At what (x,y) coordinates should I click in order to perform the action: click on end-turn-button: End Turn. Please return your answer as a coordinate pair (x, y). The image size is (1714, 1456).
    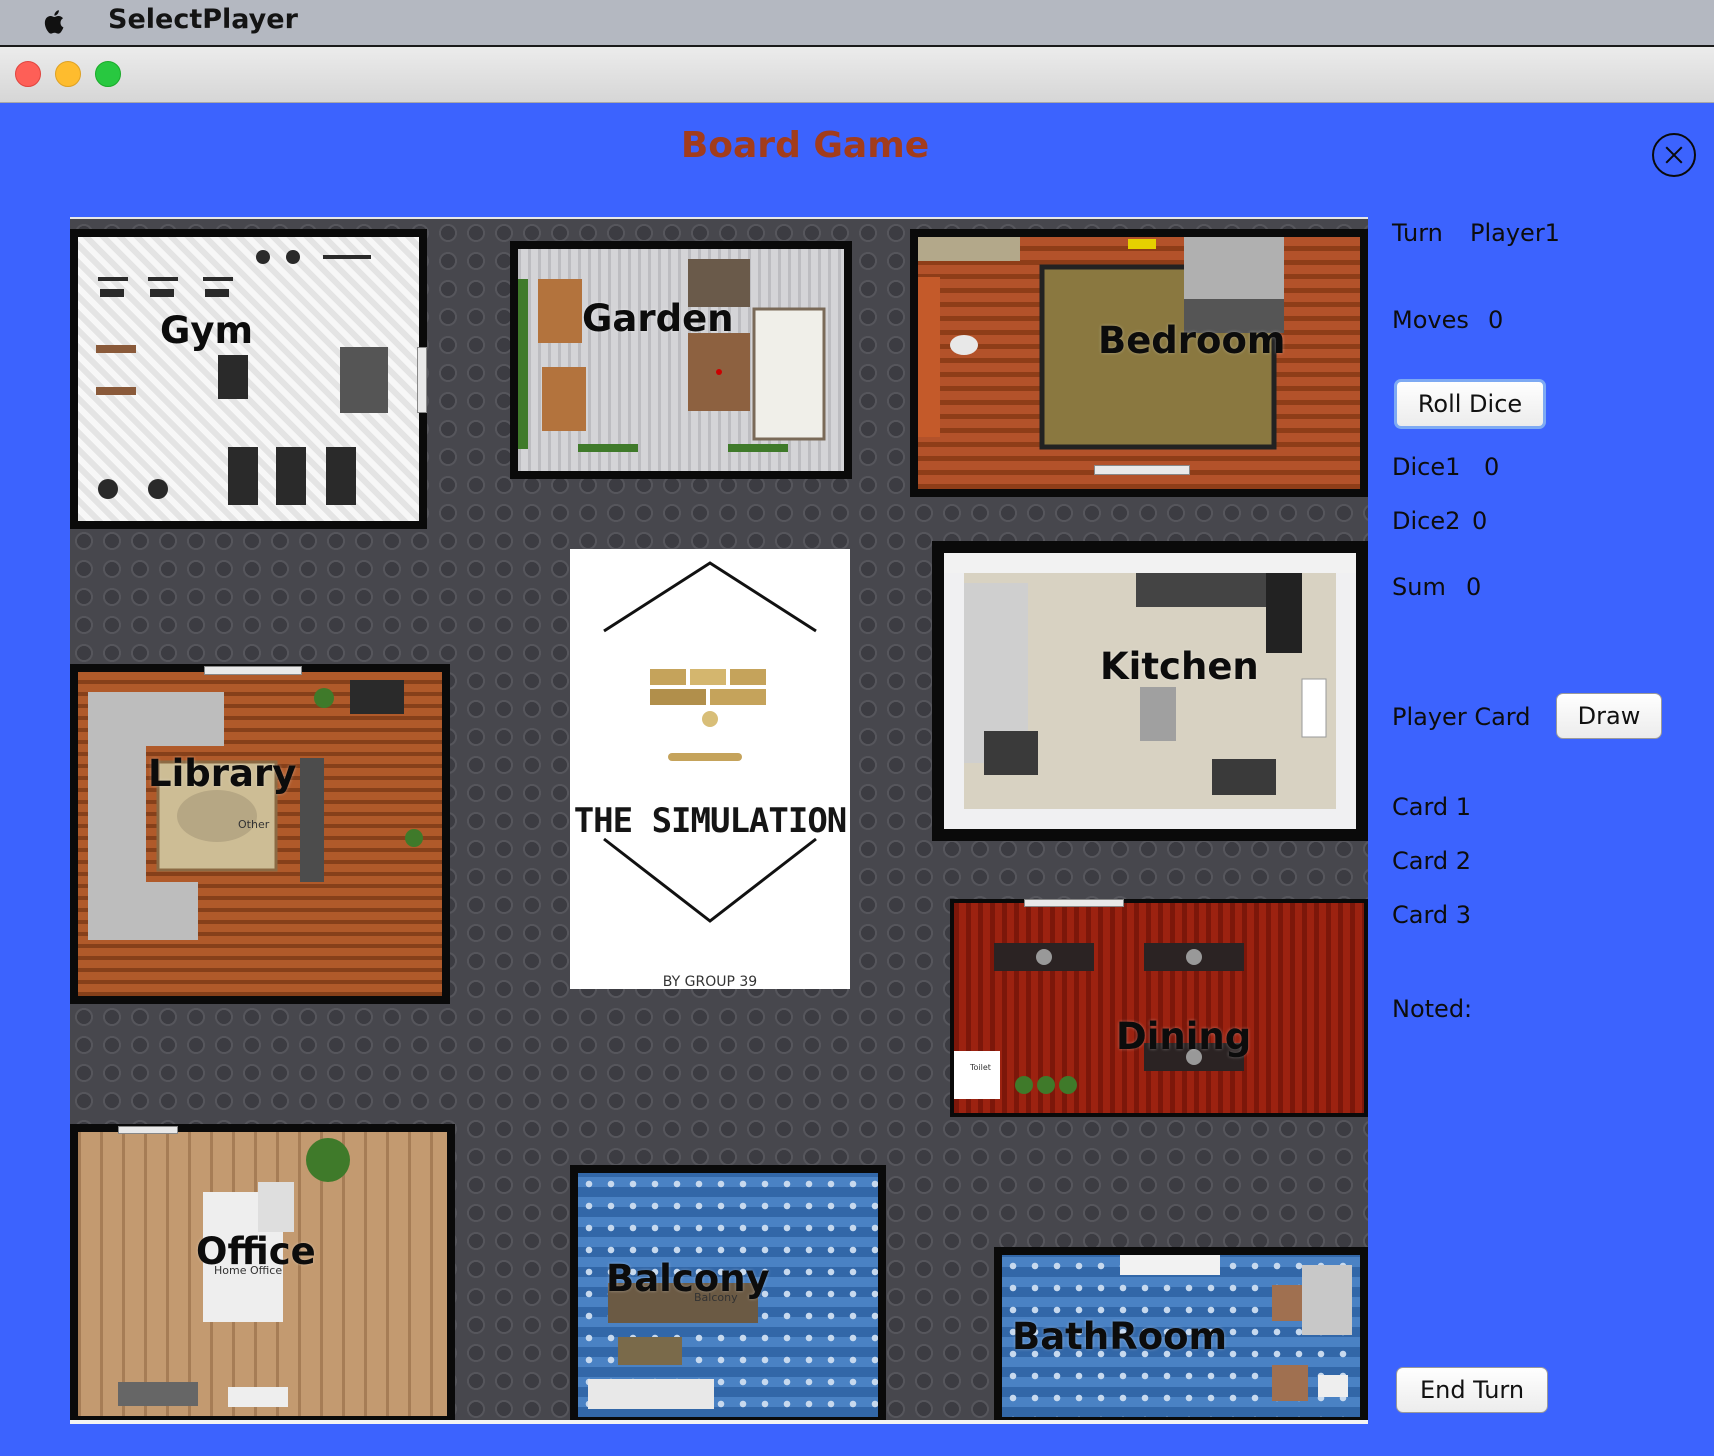
    Looking at the image, I should click on (1472, 1390).